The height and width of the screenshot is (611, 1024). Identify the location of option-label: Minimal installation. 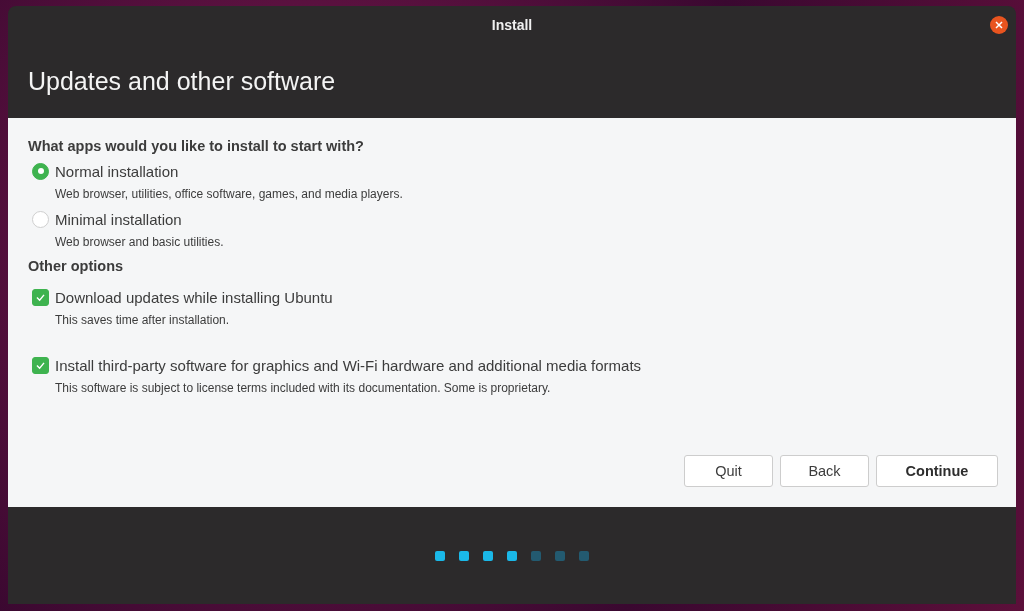
(118, 219).